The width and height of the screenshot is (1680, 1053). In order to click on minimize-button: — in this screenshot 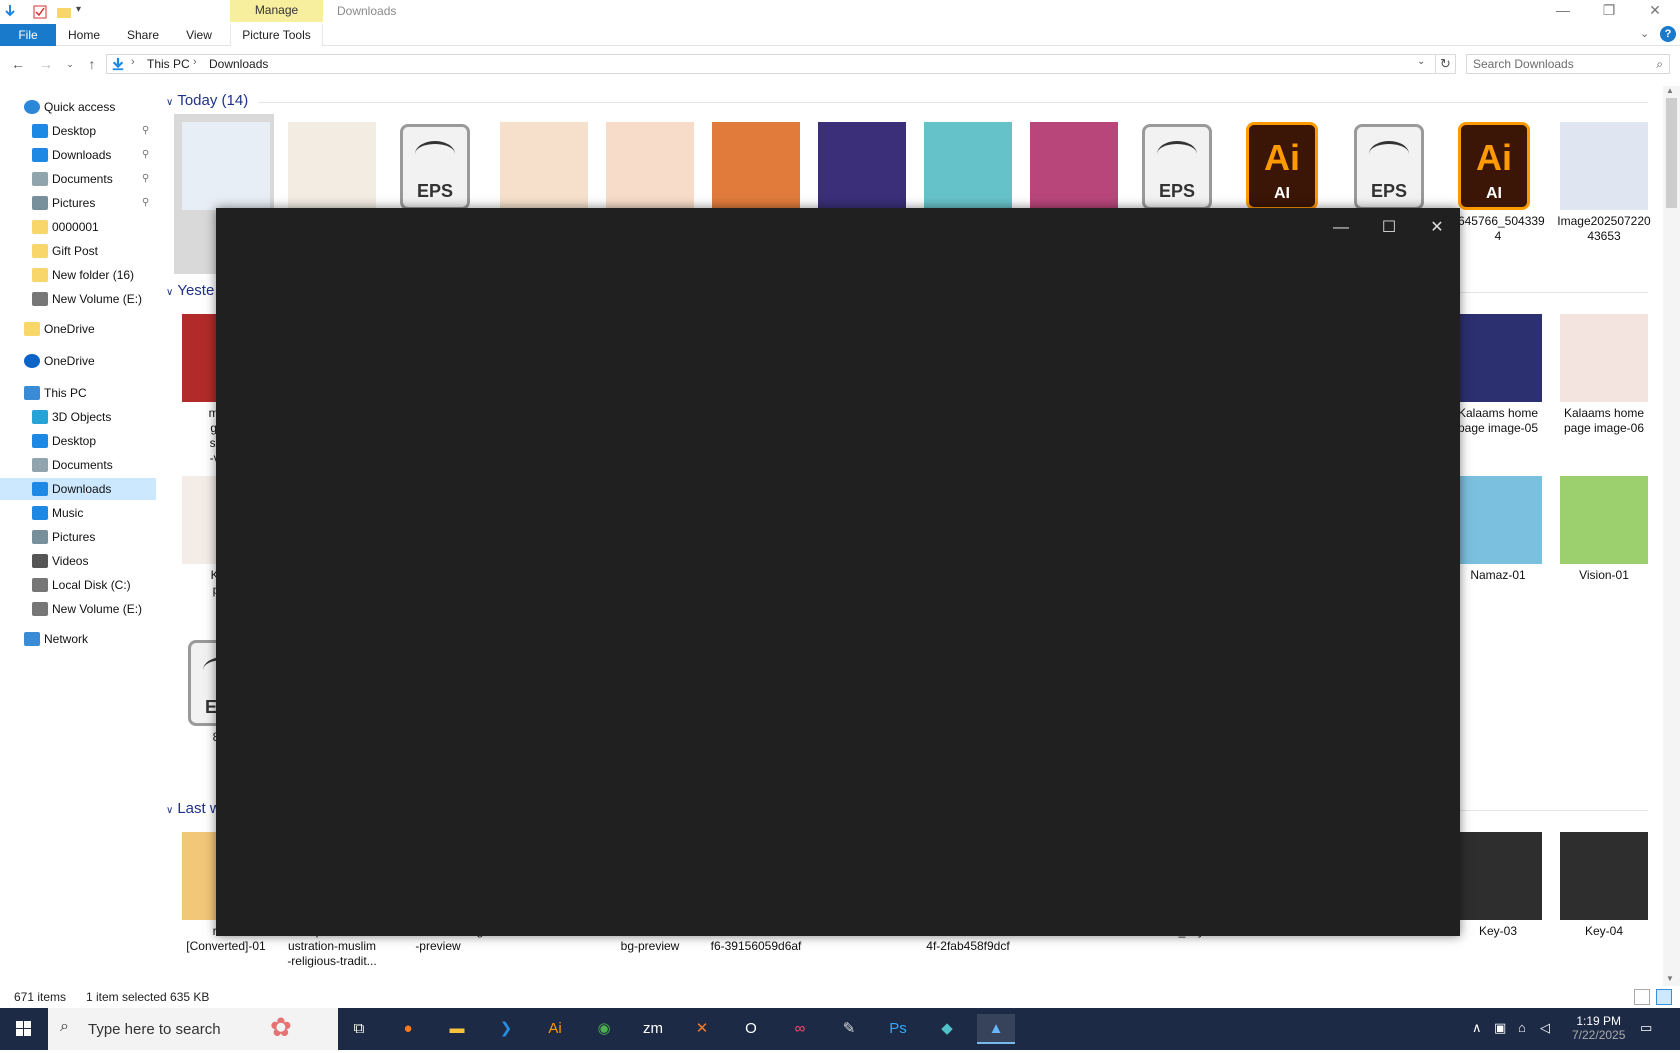, I will do `click(1563, 11)`.